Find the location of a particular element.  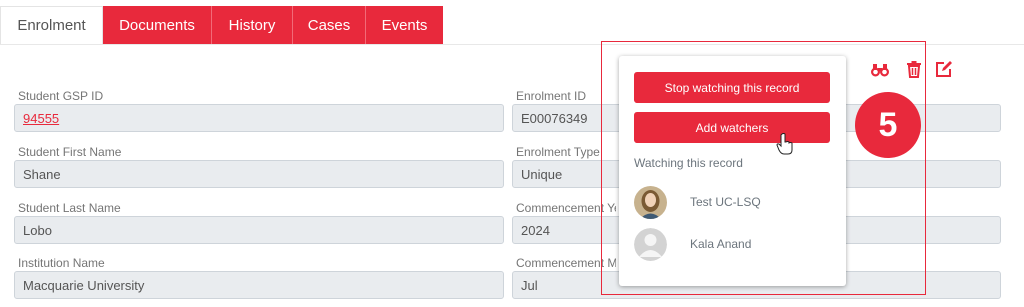

tab-enrolment: Enrolment is located at coordinates (51, 25).